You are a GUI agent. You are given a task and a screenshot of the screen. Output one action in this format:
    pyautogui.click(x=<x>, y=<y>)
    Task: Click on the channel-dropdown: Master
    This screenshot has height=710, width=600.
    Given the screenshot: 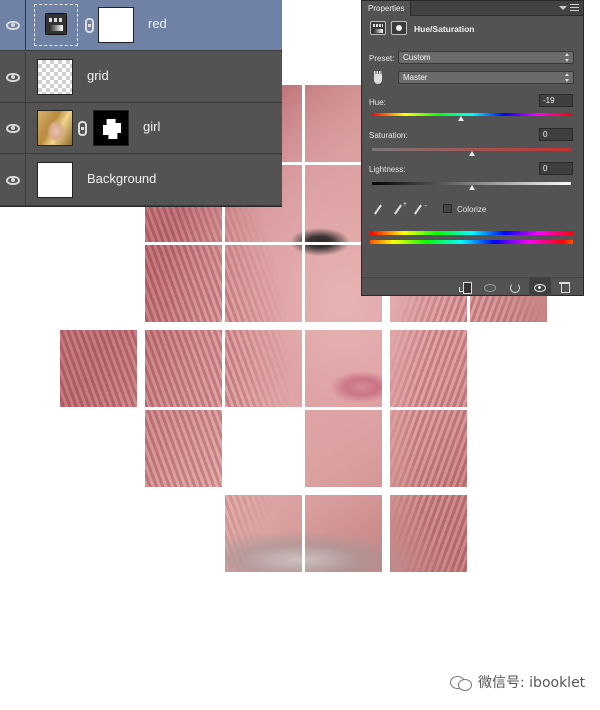 What is the action you would take?
    pyautogui.click(x=486, y=77)
    